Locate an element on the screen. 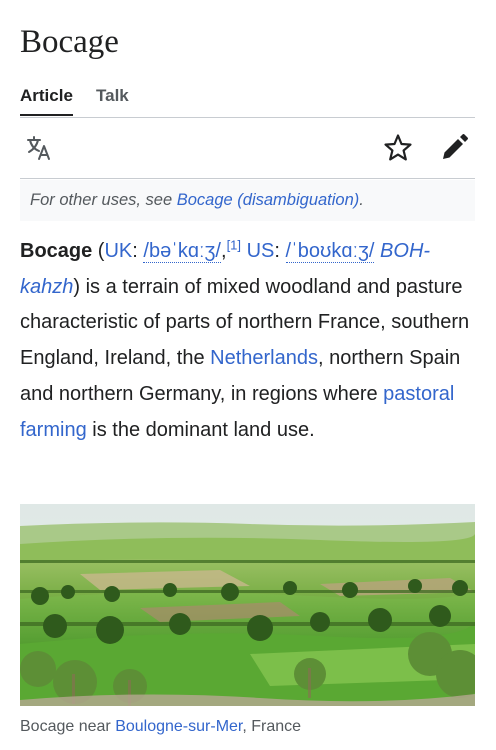  reference-1-link: [1] is located at coordinates (234, 244).